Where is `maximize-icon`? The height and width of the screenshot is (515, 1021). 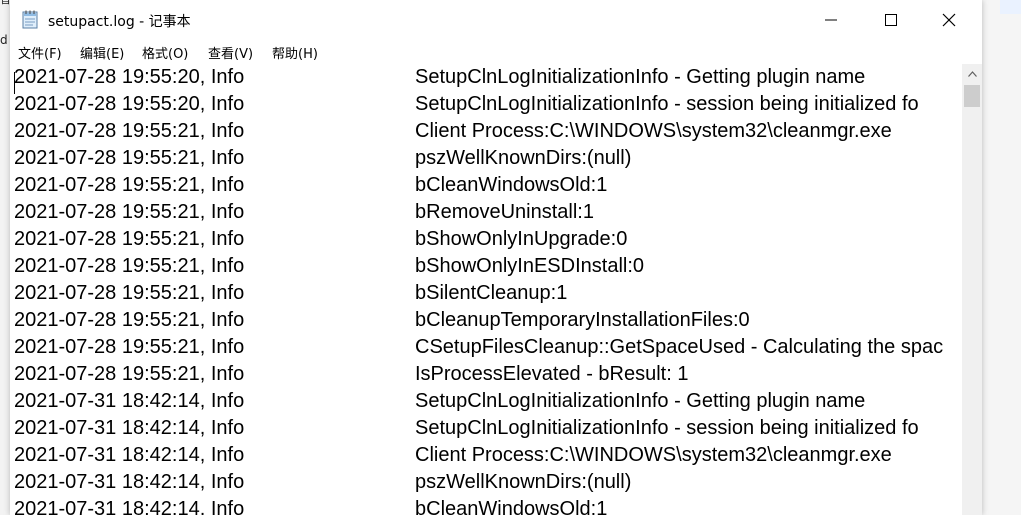
maximize-icon is located at coordinates (891, 20).